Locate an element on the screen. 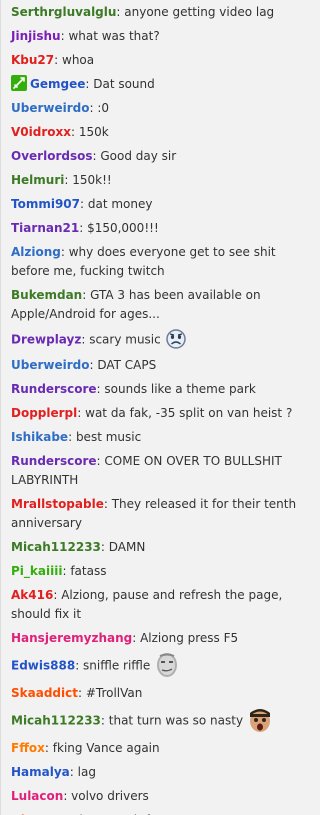 This screenshot has width=320, height=815. chat-message-text: DAT CAPS is located at coordinates (127, 364).